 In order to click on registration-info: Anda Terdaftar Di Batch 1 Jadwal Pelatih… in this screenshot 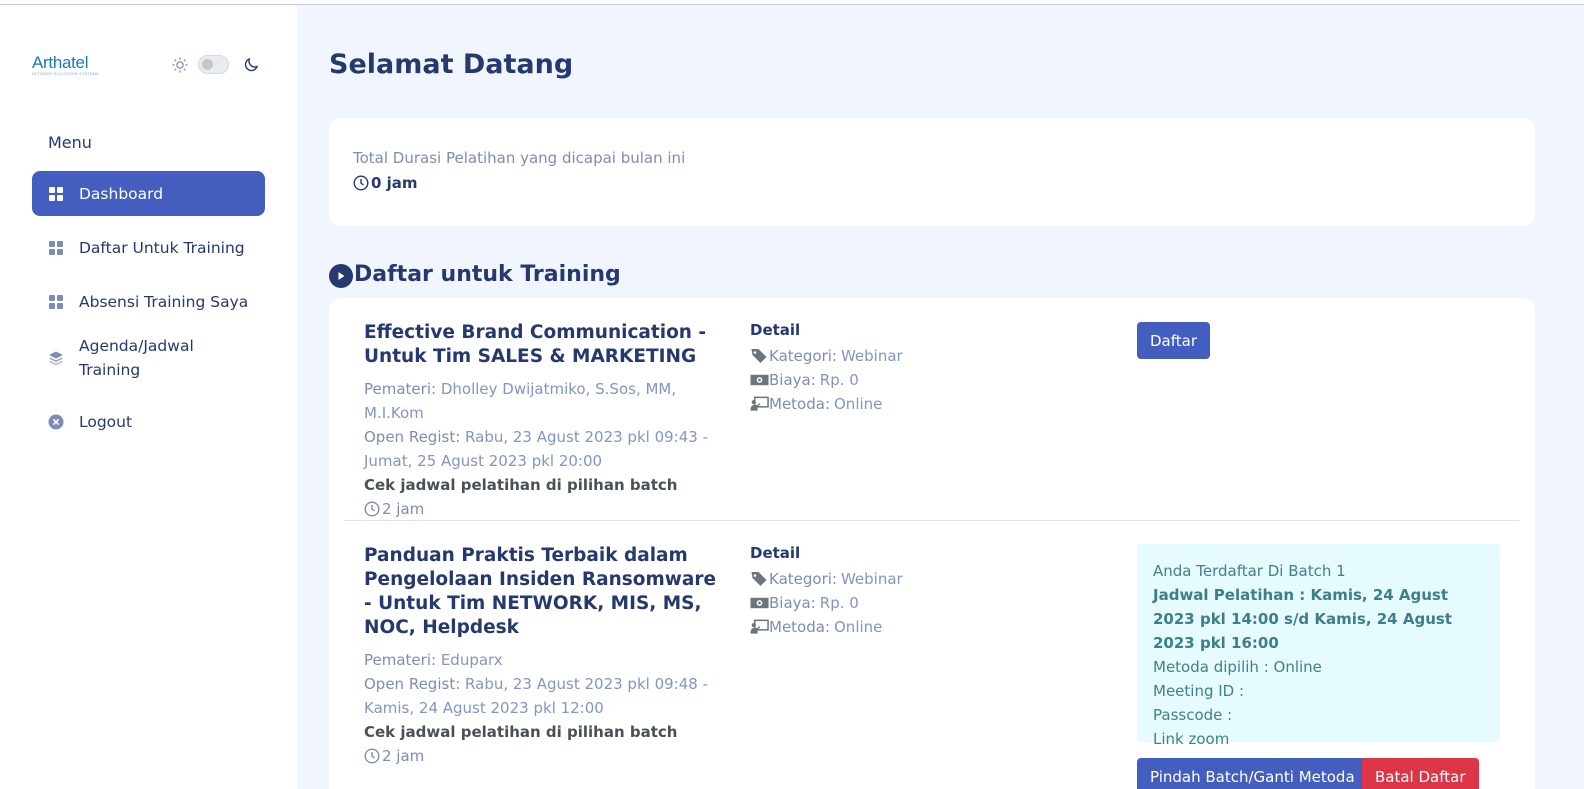, I will do `click(1318, 646)`.